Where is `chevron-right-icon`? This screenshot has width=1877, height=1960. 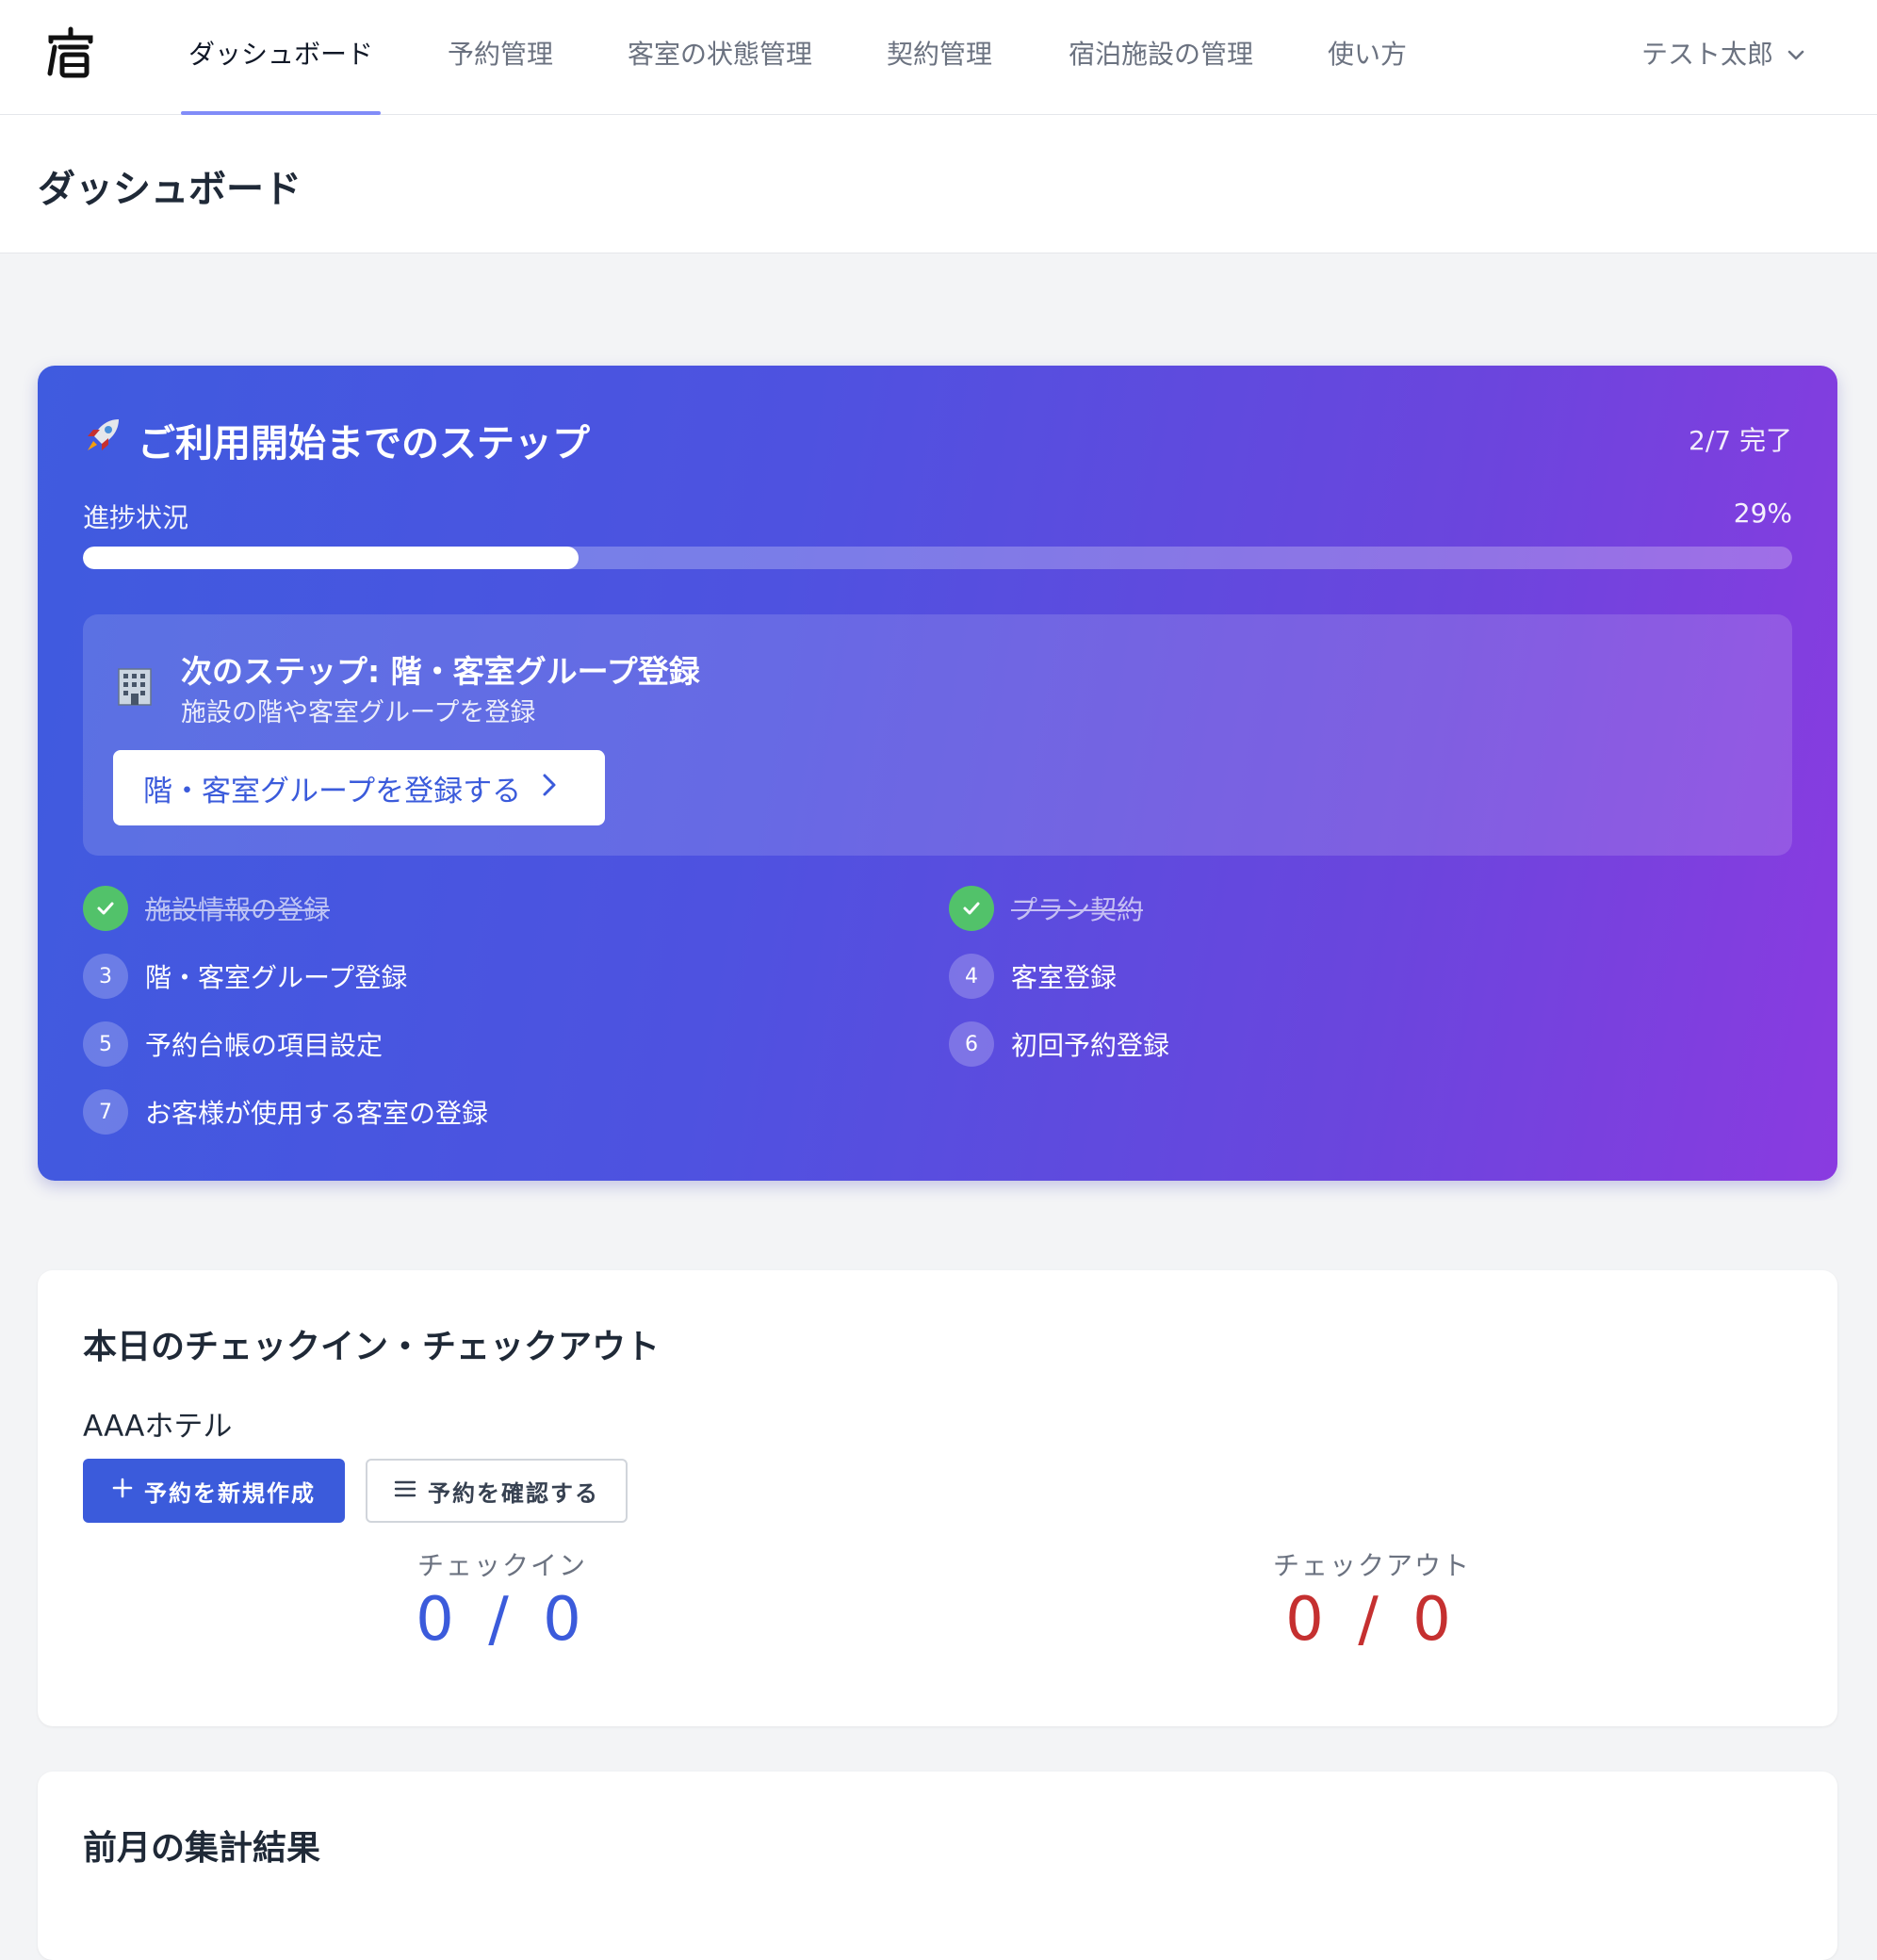
chevron-right-icon is located at coordinates (549, 788).